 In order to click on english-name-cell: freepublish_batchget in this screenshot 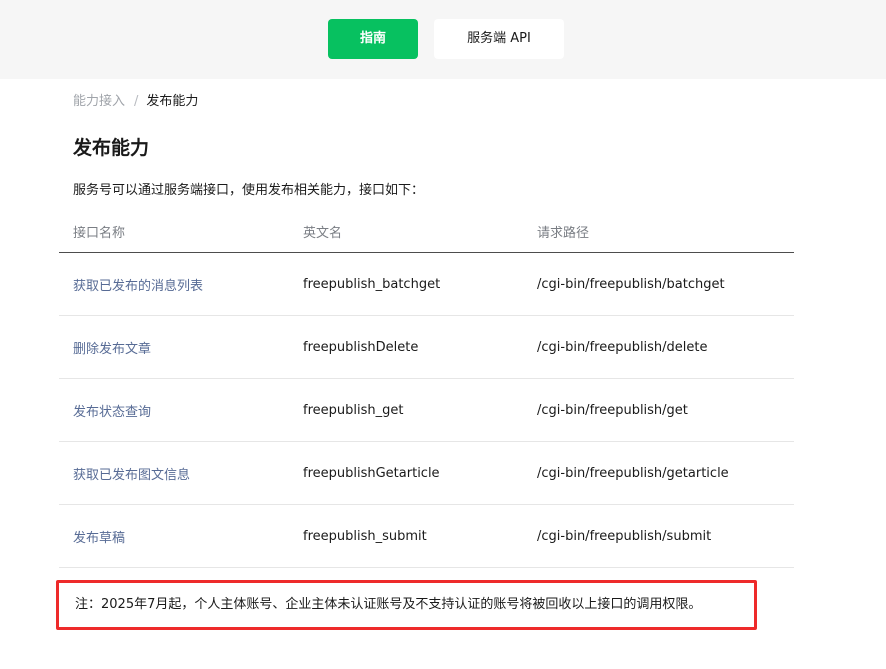, I will do `click(406, 284)`.